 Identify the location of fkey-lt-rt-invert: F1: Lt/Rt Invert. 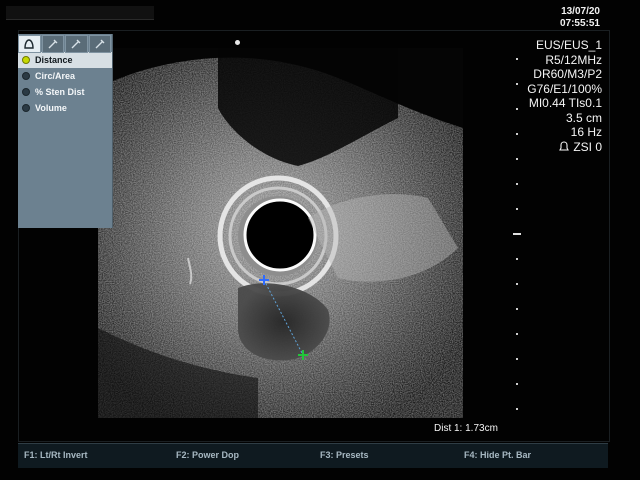
(56, 455).